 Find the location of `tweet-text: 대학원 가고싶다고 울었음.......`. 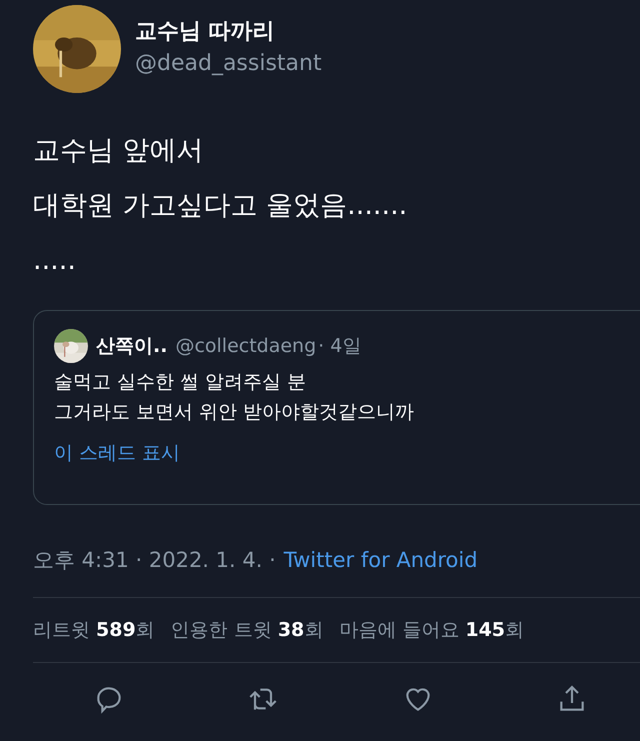

tweet-text: 대학원 가고싶다고 울었음....... is located at coordinates (220, 206).